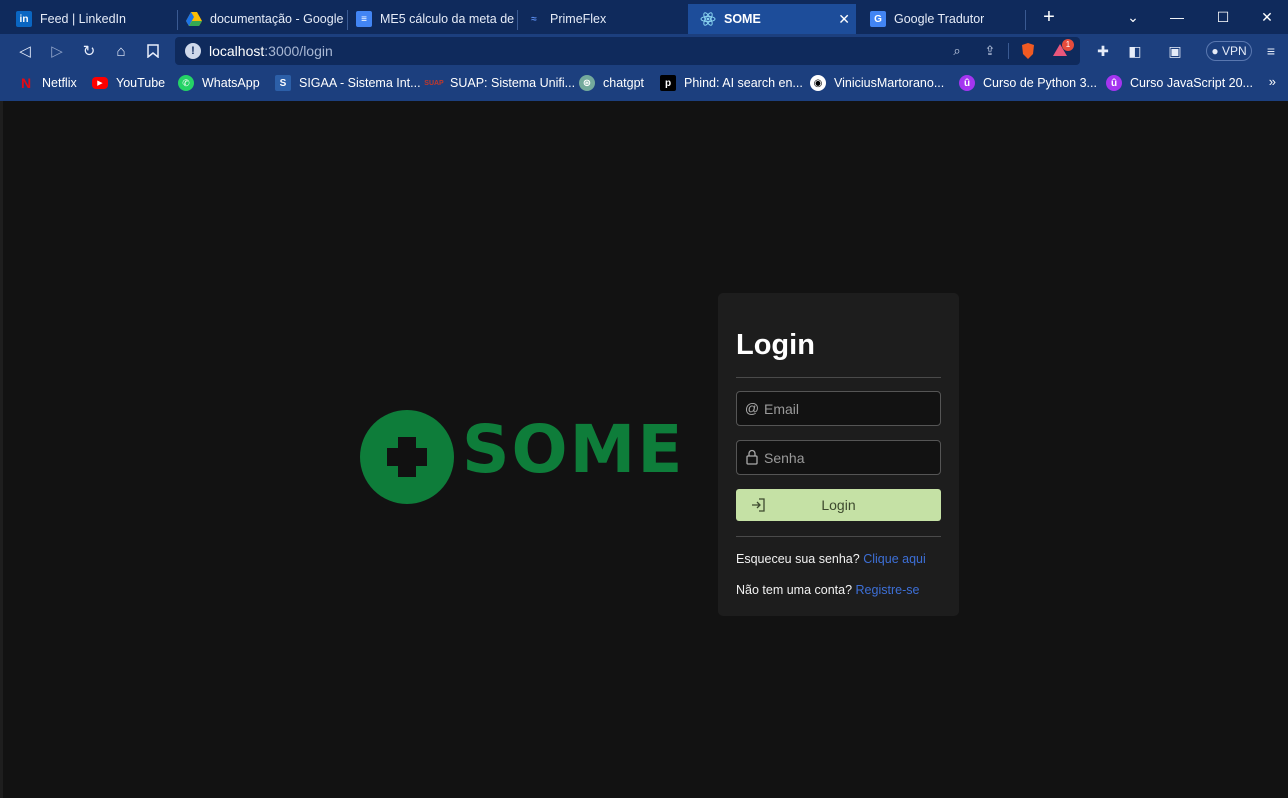 Image resolution: width=1288 pixels, height=798 pixels. Describe the element at coordinates (283, 83) in the screenshot. I see `sigaa-icon: S` at that location.